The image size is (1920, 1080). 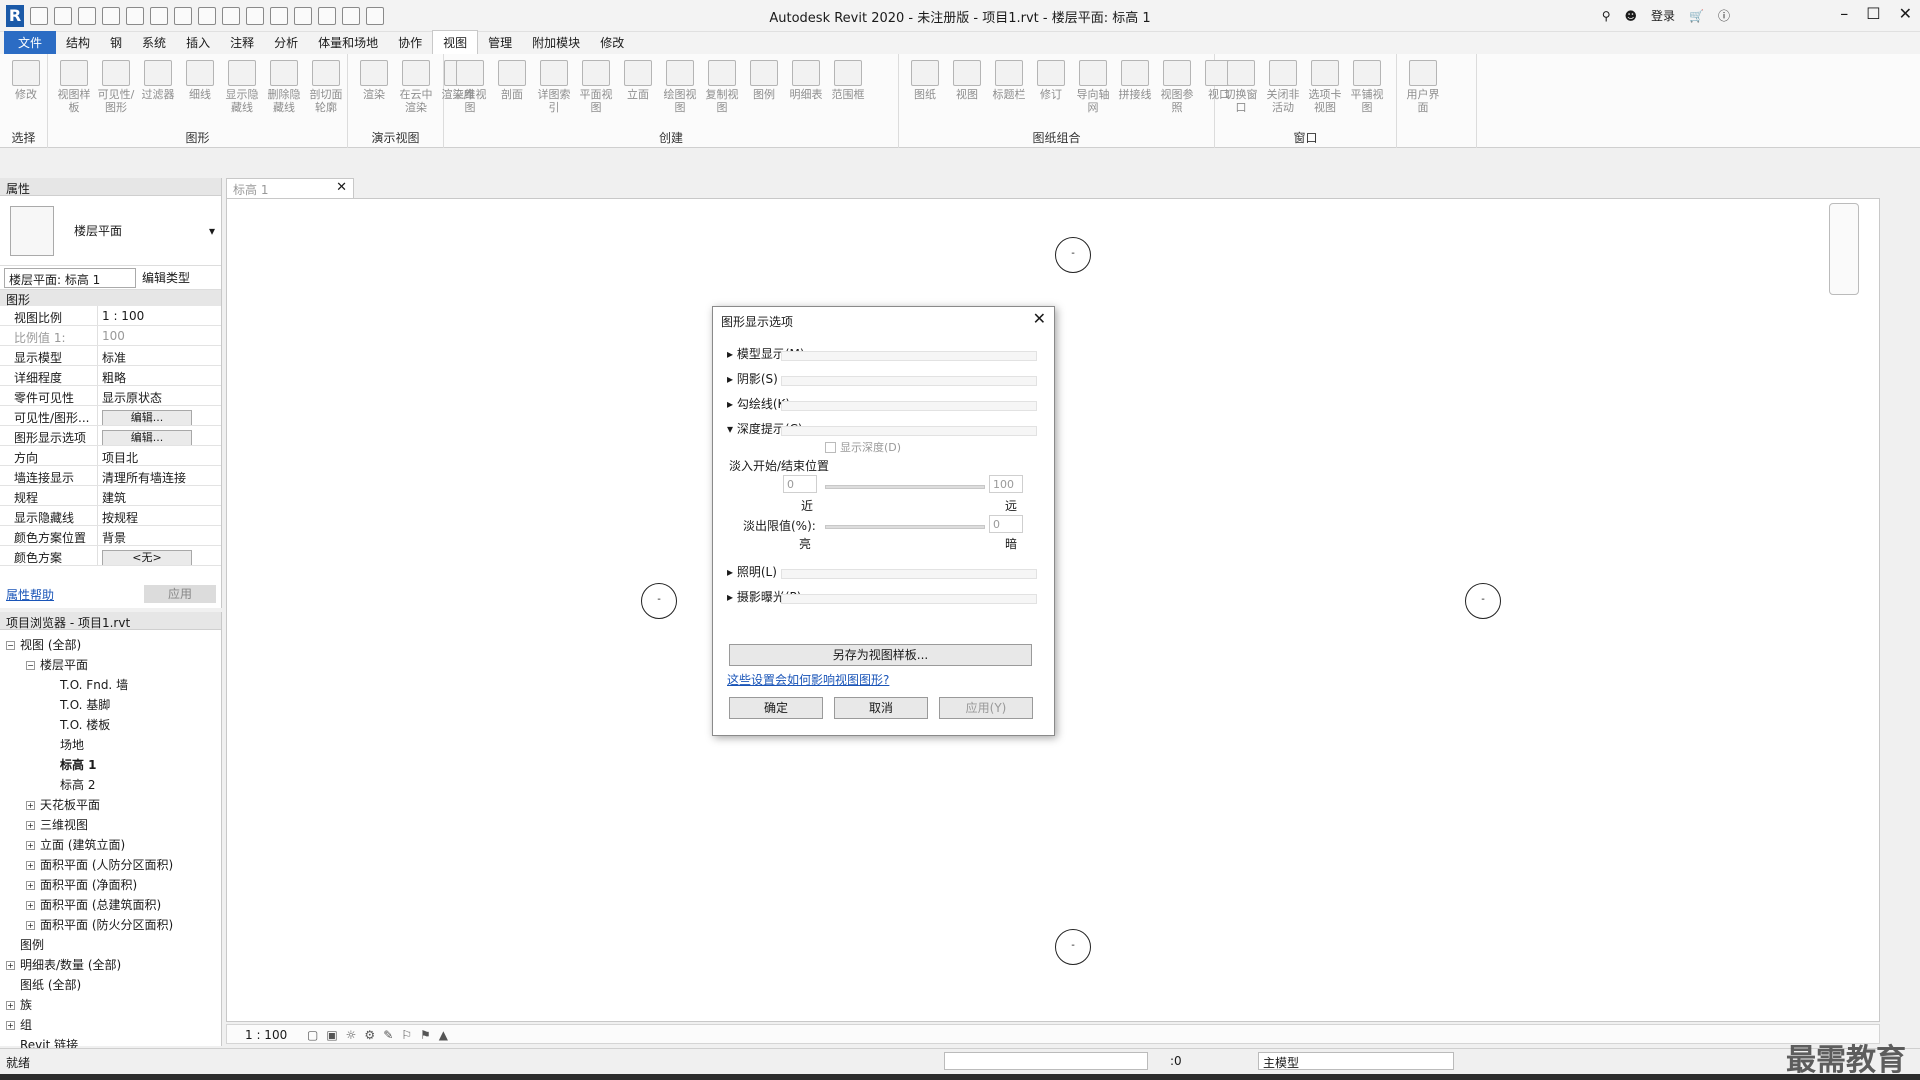 What do you see at coordinates (110, 231) in the screenshot?
I see `type-selector: 楼层平面 ▾` at bounding box center [110, 231].